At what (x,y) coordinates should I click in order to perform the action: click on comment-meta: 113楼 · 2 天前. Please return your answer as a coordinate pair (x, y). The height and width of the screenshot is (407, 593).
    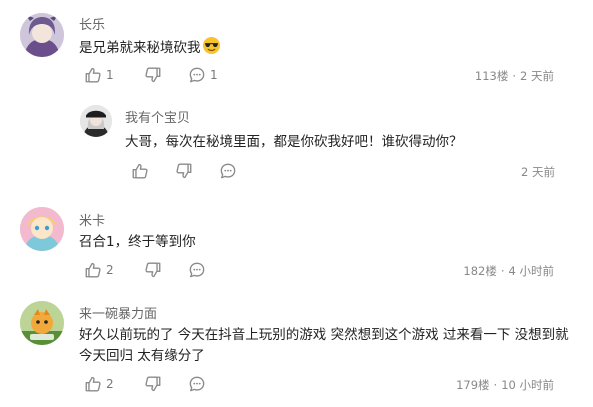
    Looking at the image, I should click on (514, 76).